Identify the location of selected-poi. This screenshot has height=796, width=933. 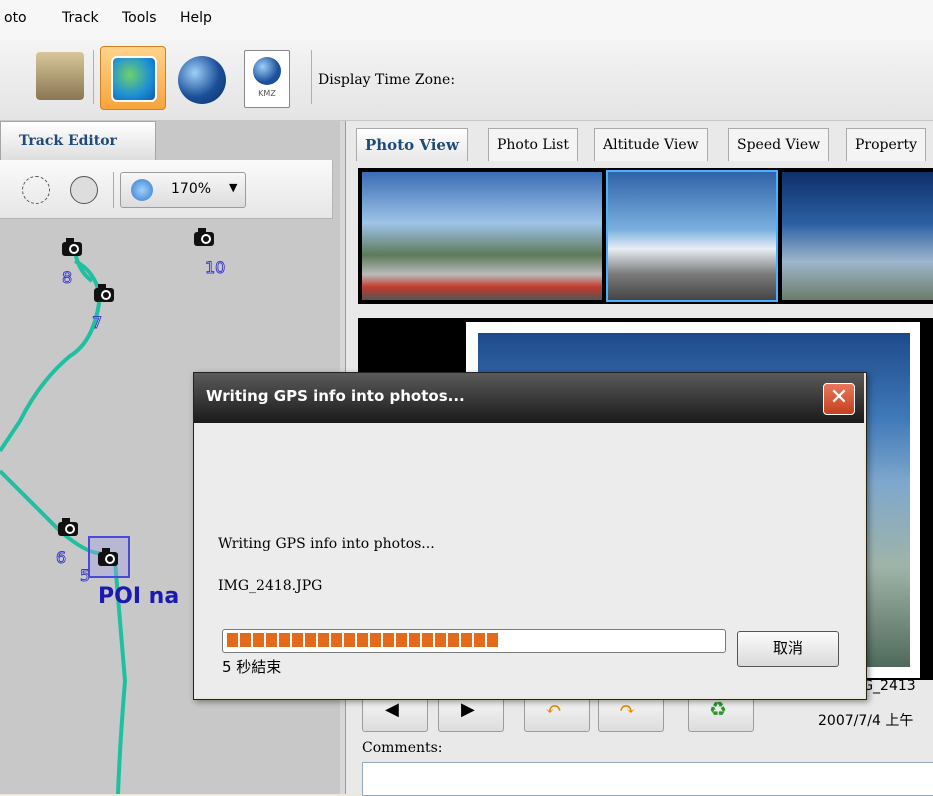
(109, 557).